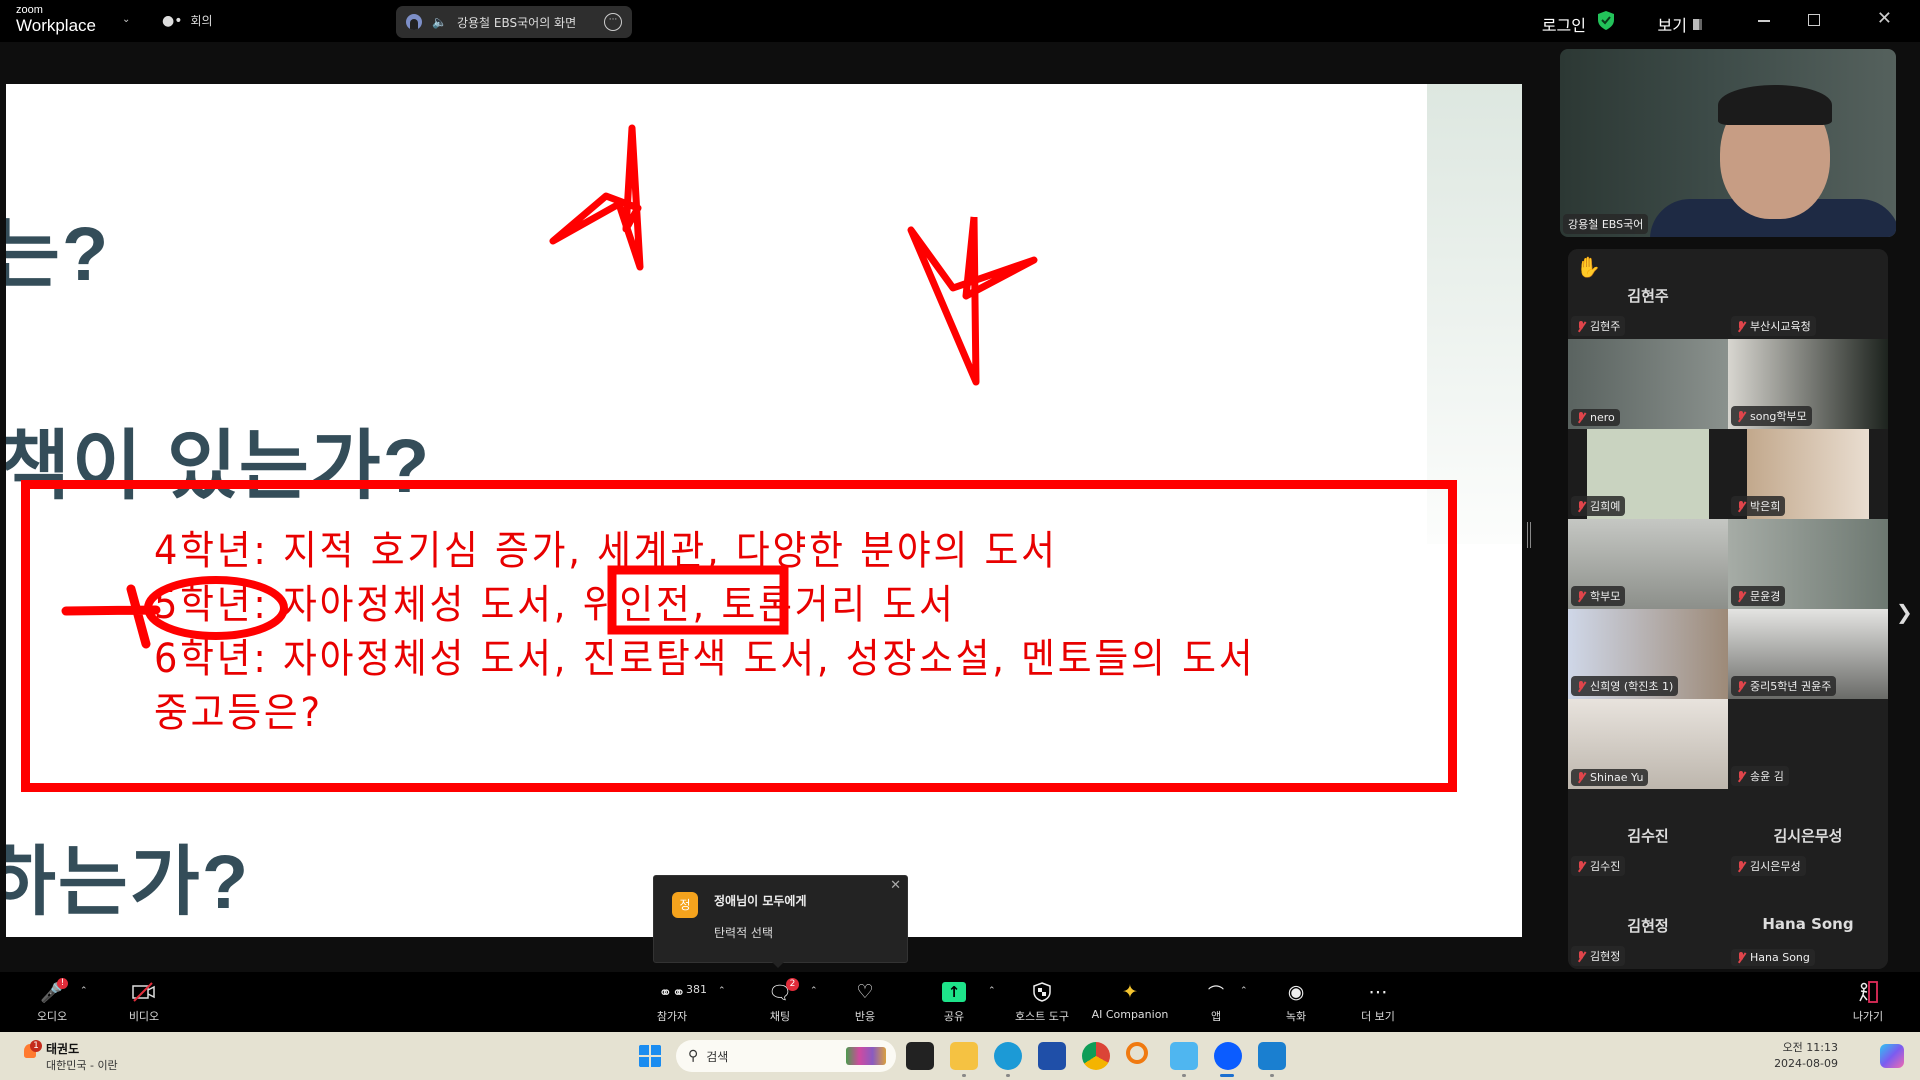 The image size is (1920, 1080). Describe the element at coordinates (1648, 384) in the screenshot. I see `participant-tile: nero` at that location.